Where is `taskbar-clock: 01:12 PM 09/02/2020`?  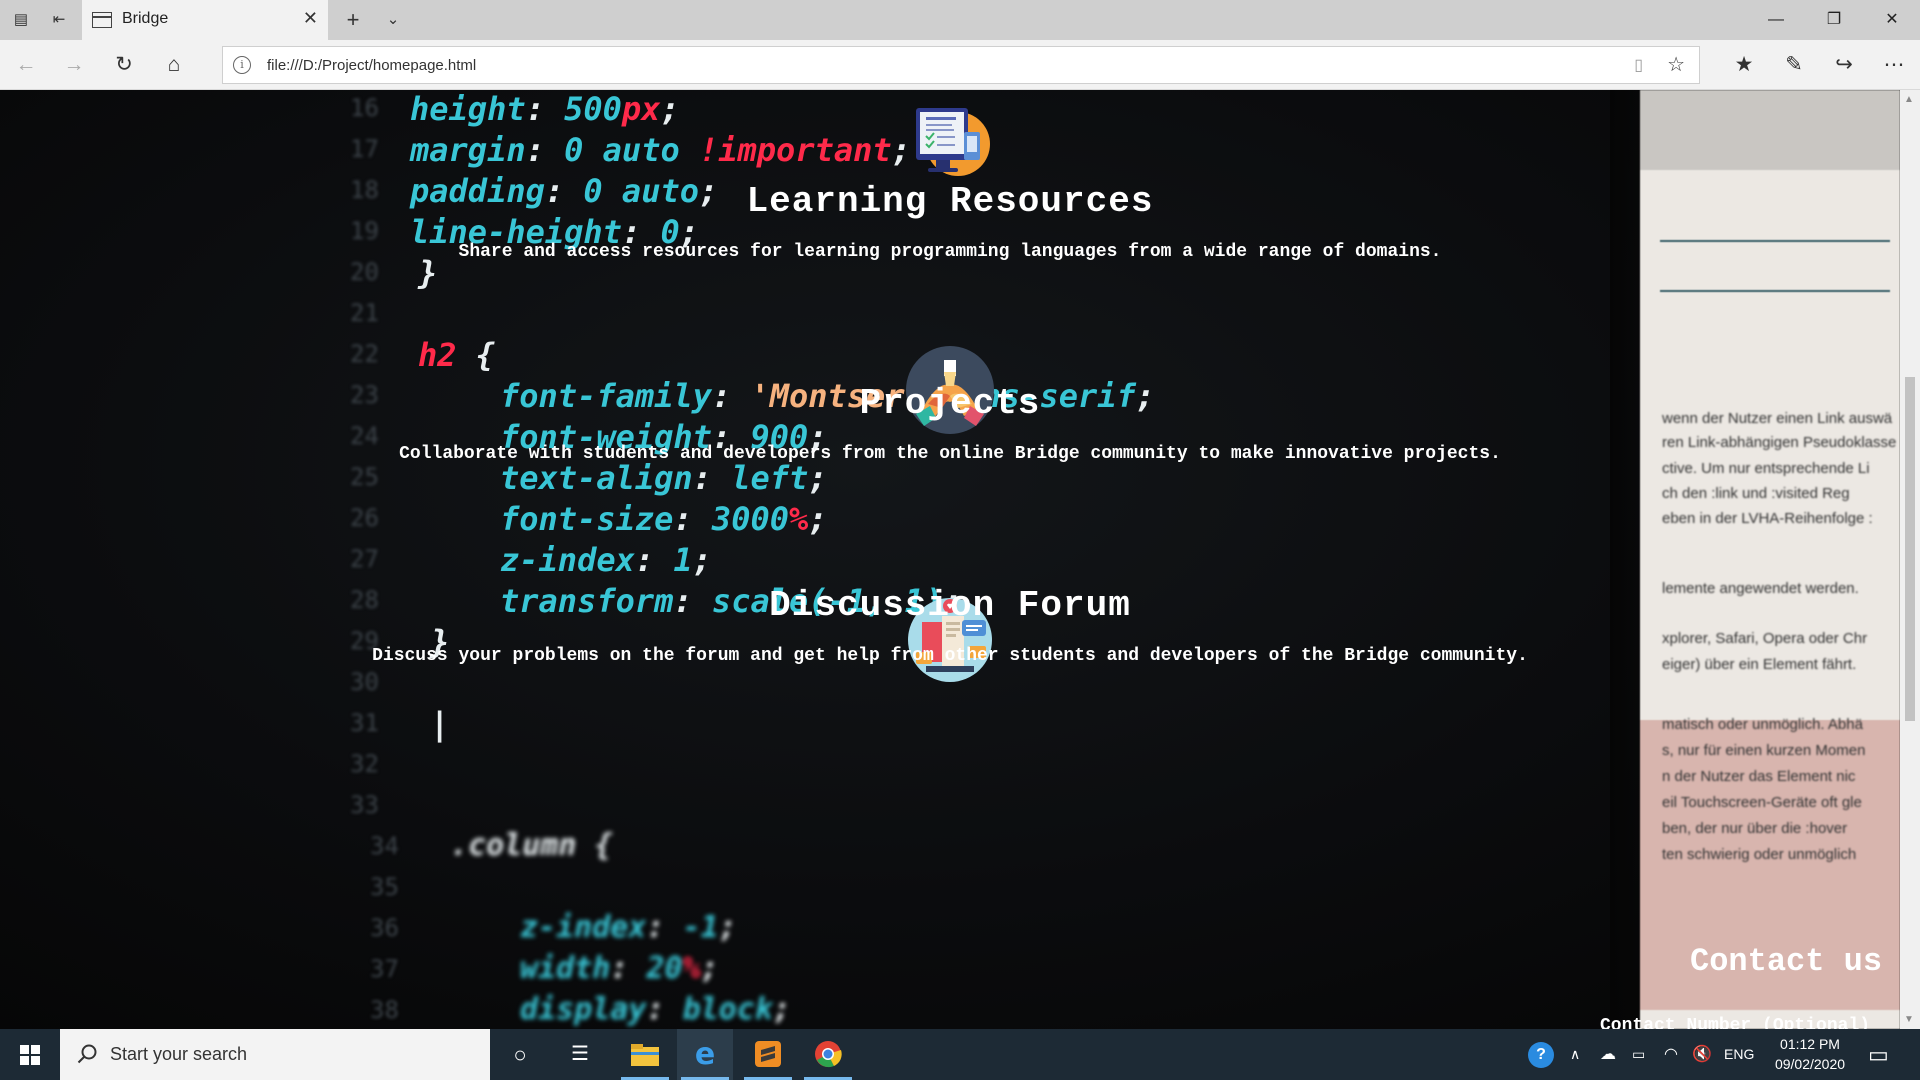
taskbar-clock: 01:12 PM 09/02/2020 is located at coordinates (1810, 1054).